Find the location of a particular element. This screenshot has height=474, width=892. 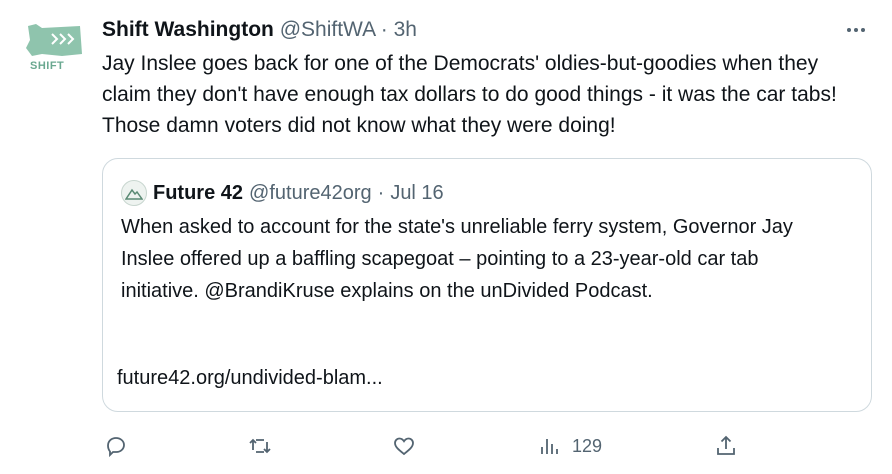

avatar-label: SHIFT is located at coordinates (47, 66).